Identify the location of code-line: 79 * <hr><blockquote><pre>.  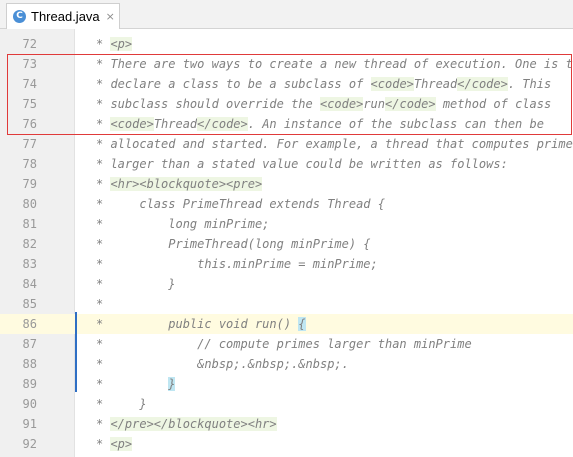
(286, 184).